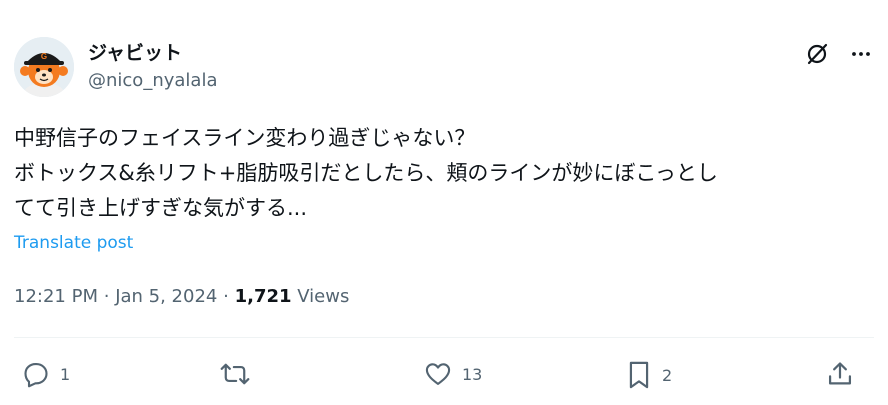 The width and height of the screenshot is (888, 405). I want to click on views-count: 1,721, so click(263, 296).